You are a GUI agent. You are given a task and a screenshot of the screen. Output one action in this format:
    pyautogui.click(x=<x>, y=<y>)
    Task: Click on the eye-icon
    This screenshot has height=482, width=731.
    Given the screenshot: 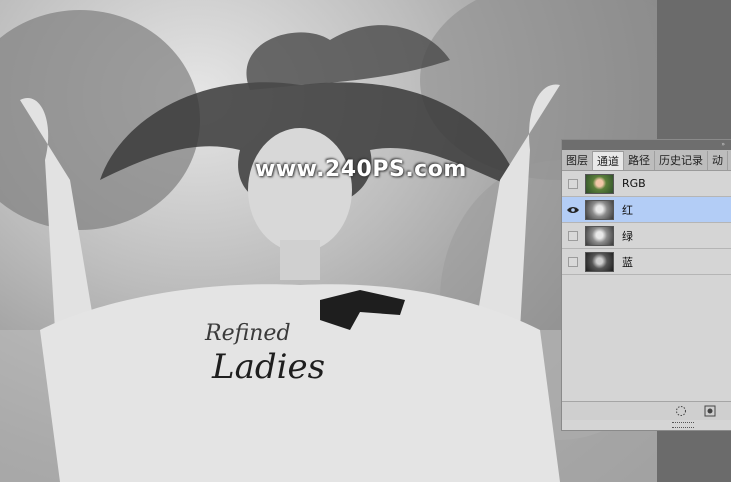 What is the action you would take?
    pyautogui.click(x=573, y=209)
    